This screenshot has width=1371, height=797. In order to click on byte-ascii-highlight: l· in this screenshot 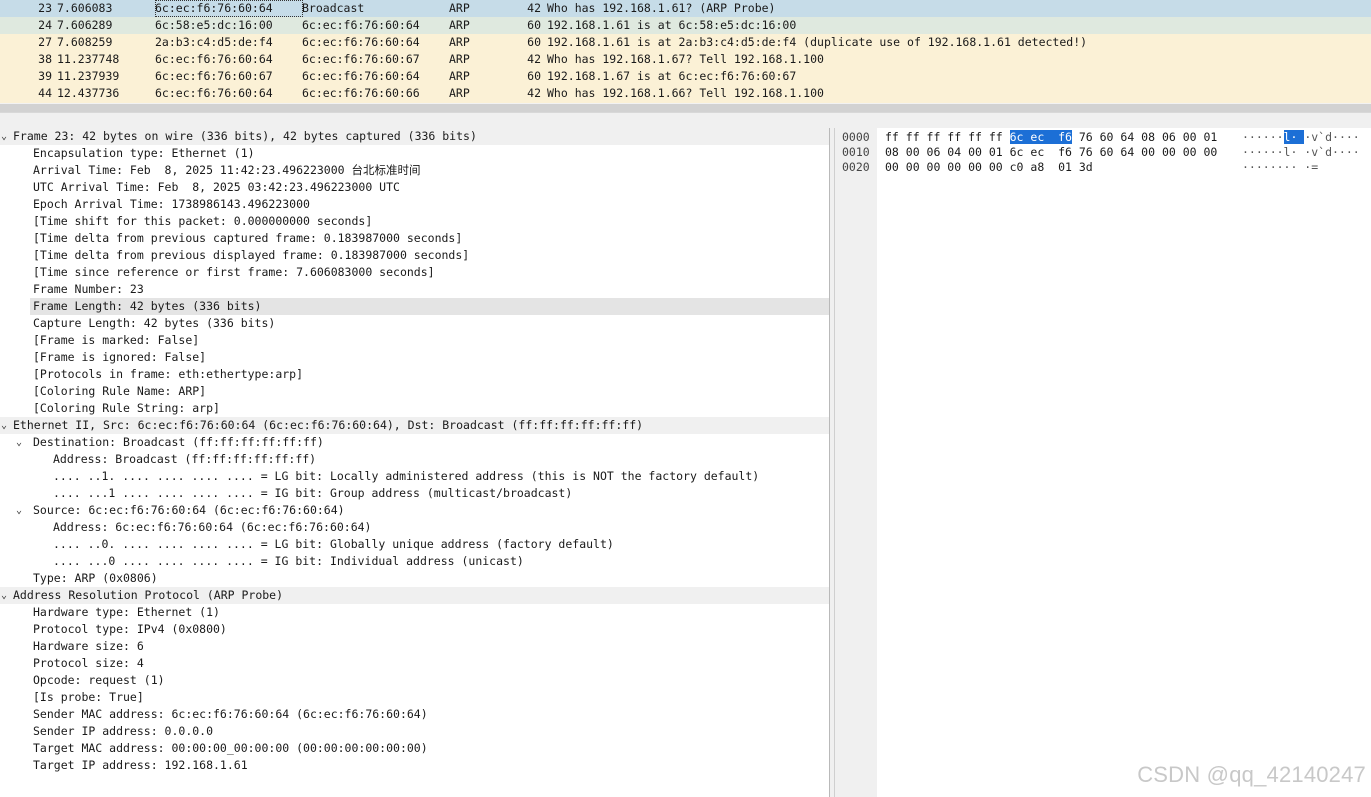, I will do `click(1294, 137)`.